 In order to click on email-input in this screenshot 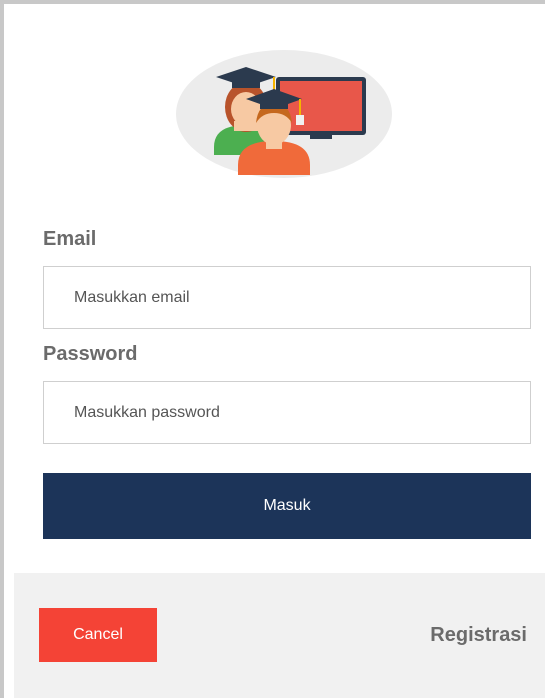, I will do `click(287, 297)`.